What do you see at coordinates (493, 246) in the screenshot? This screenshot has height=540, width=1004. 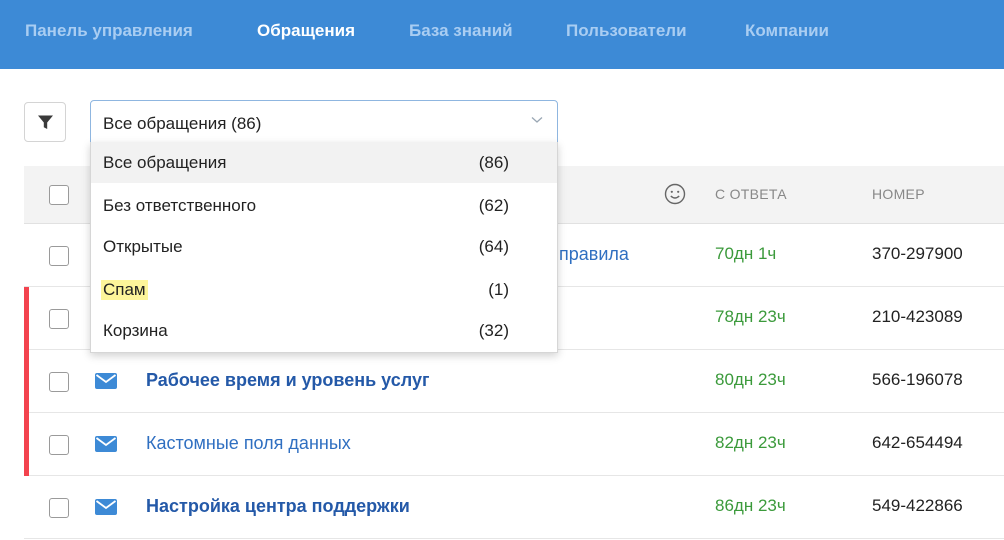 I see `option-count: (64)` at bounding box center [493, 246].